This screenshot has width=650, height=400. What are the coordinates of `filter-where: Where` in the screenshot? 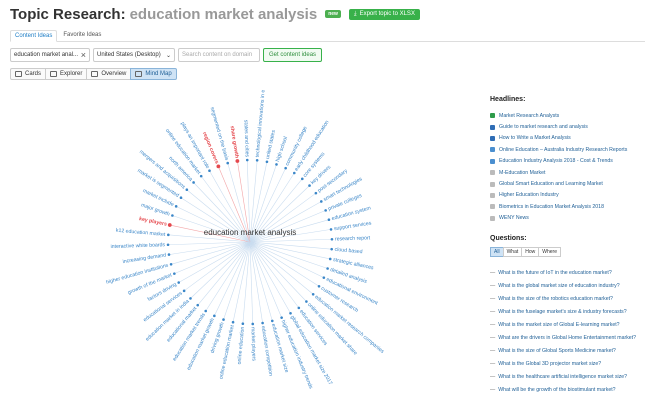 It's located at (549, 252).